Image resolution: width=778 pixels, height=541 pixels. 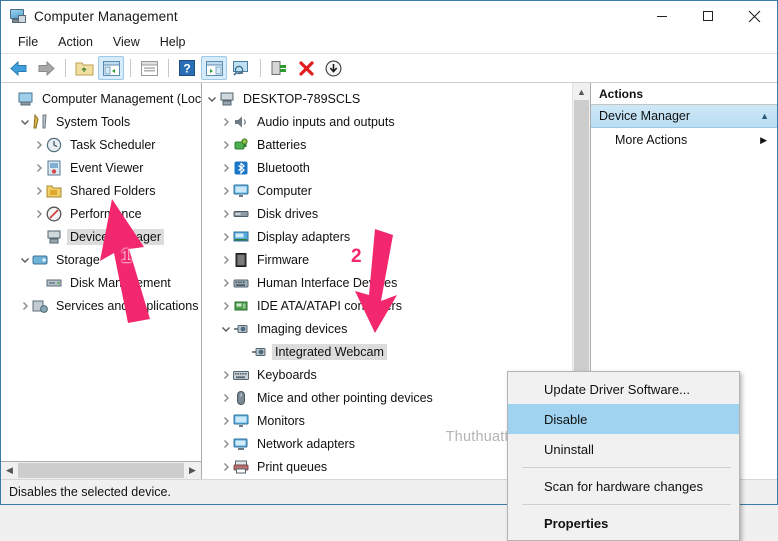 I want to click on device-tree-item-label: Monitors, so click(x=281, y=421).